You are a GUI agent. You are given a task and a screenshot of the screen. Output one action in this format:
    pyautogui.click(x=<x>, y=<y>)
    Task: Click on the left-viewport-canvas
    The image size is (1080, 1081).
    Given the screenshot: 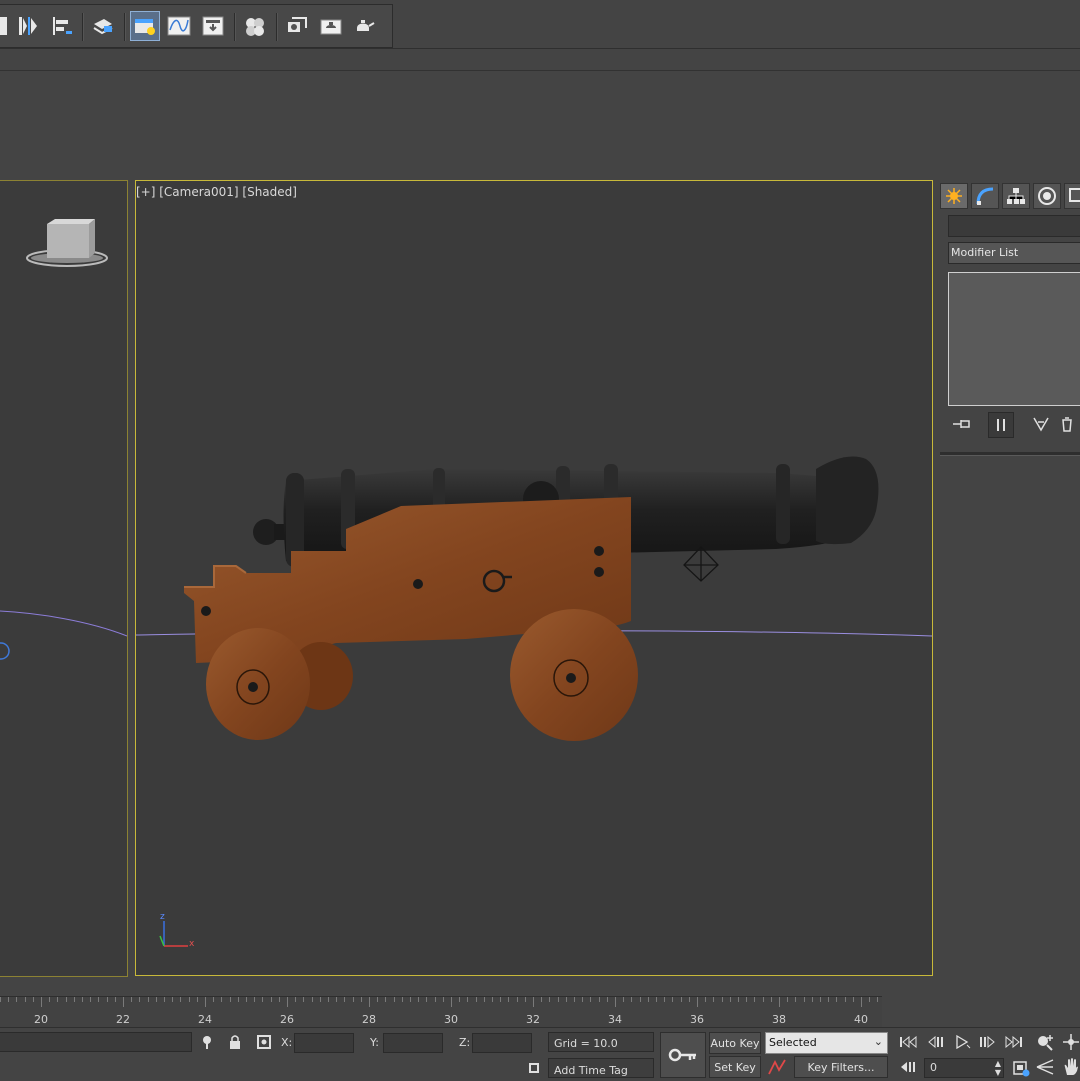 What is the action you would take?
    pyautogui.click(x=64, y=439)
    